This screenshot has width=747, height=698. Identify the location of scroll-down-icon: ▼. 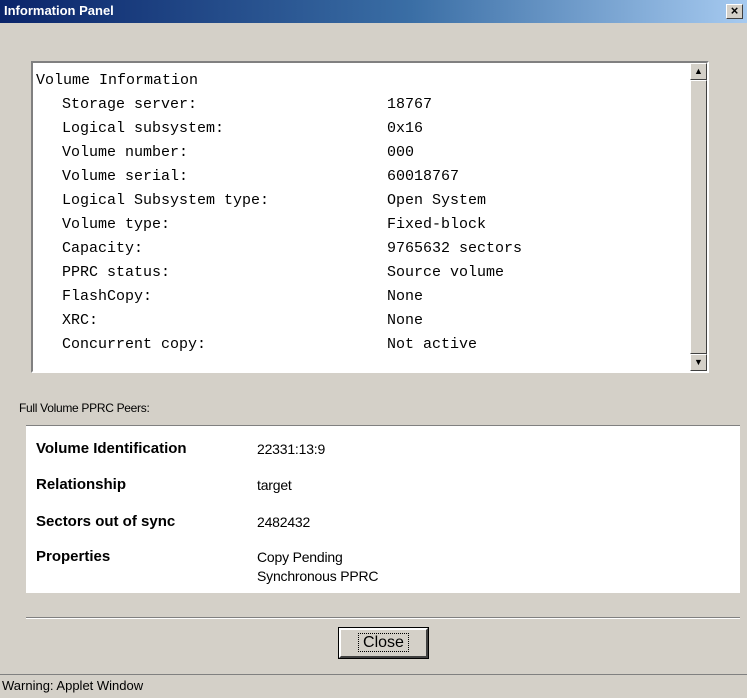
(698, 362).